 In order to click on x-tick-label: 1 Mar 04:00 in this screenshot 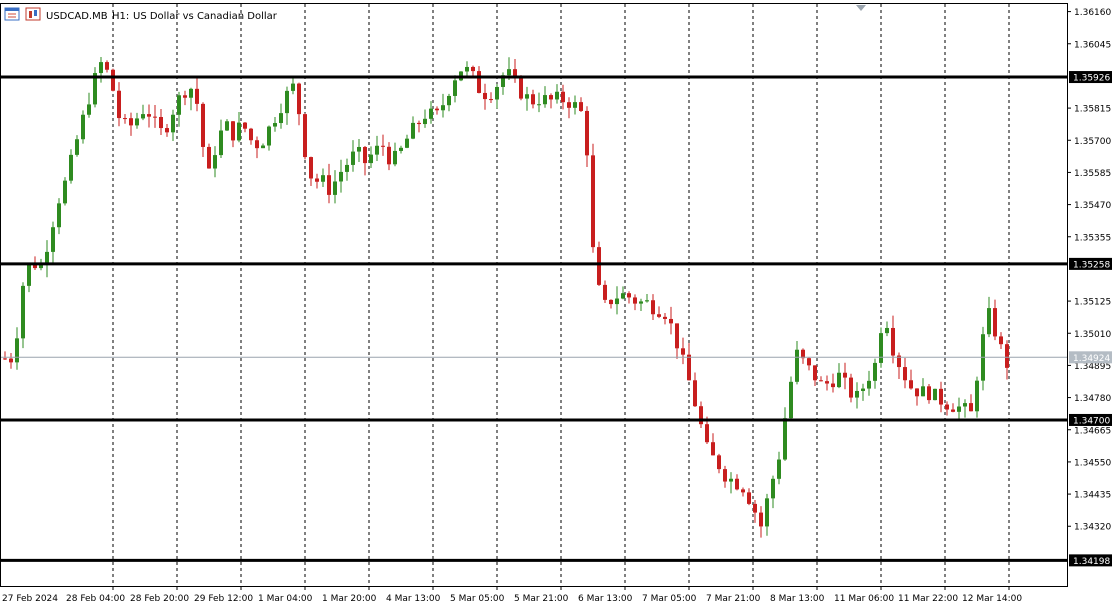, I will do `click(285, 599)`.